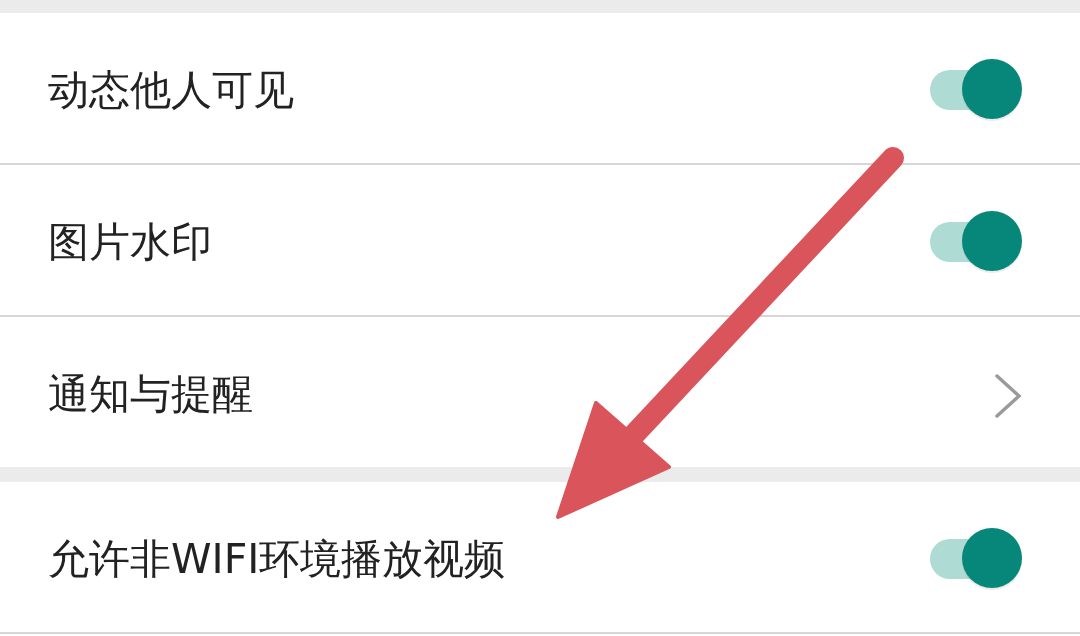  I want to click on setting-label: 通知与提醒, so click(150, 394).